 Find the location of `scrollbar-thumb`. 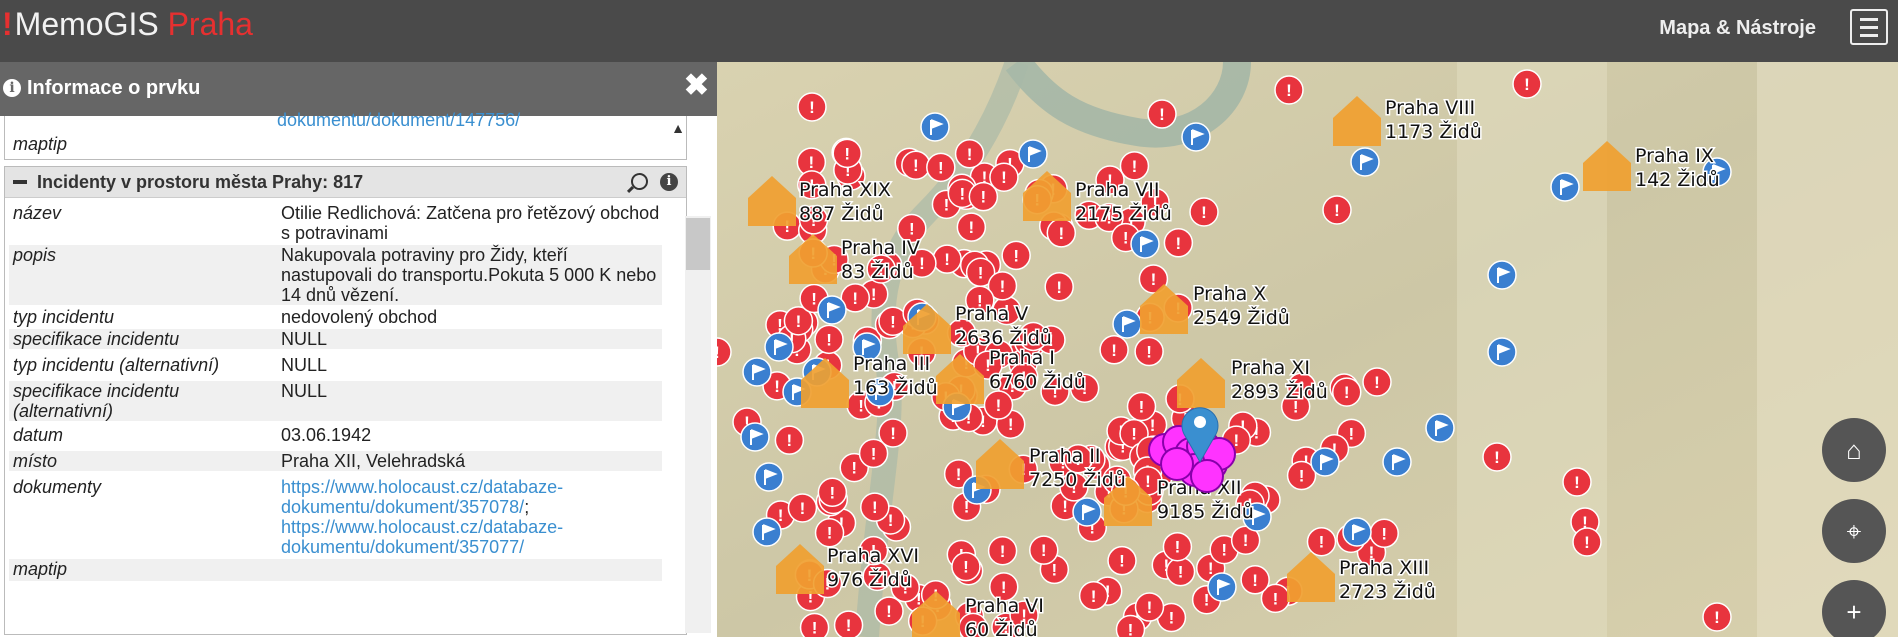

scrollbar-thumb is located at coordinates (698, 244).